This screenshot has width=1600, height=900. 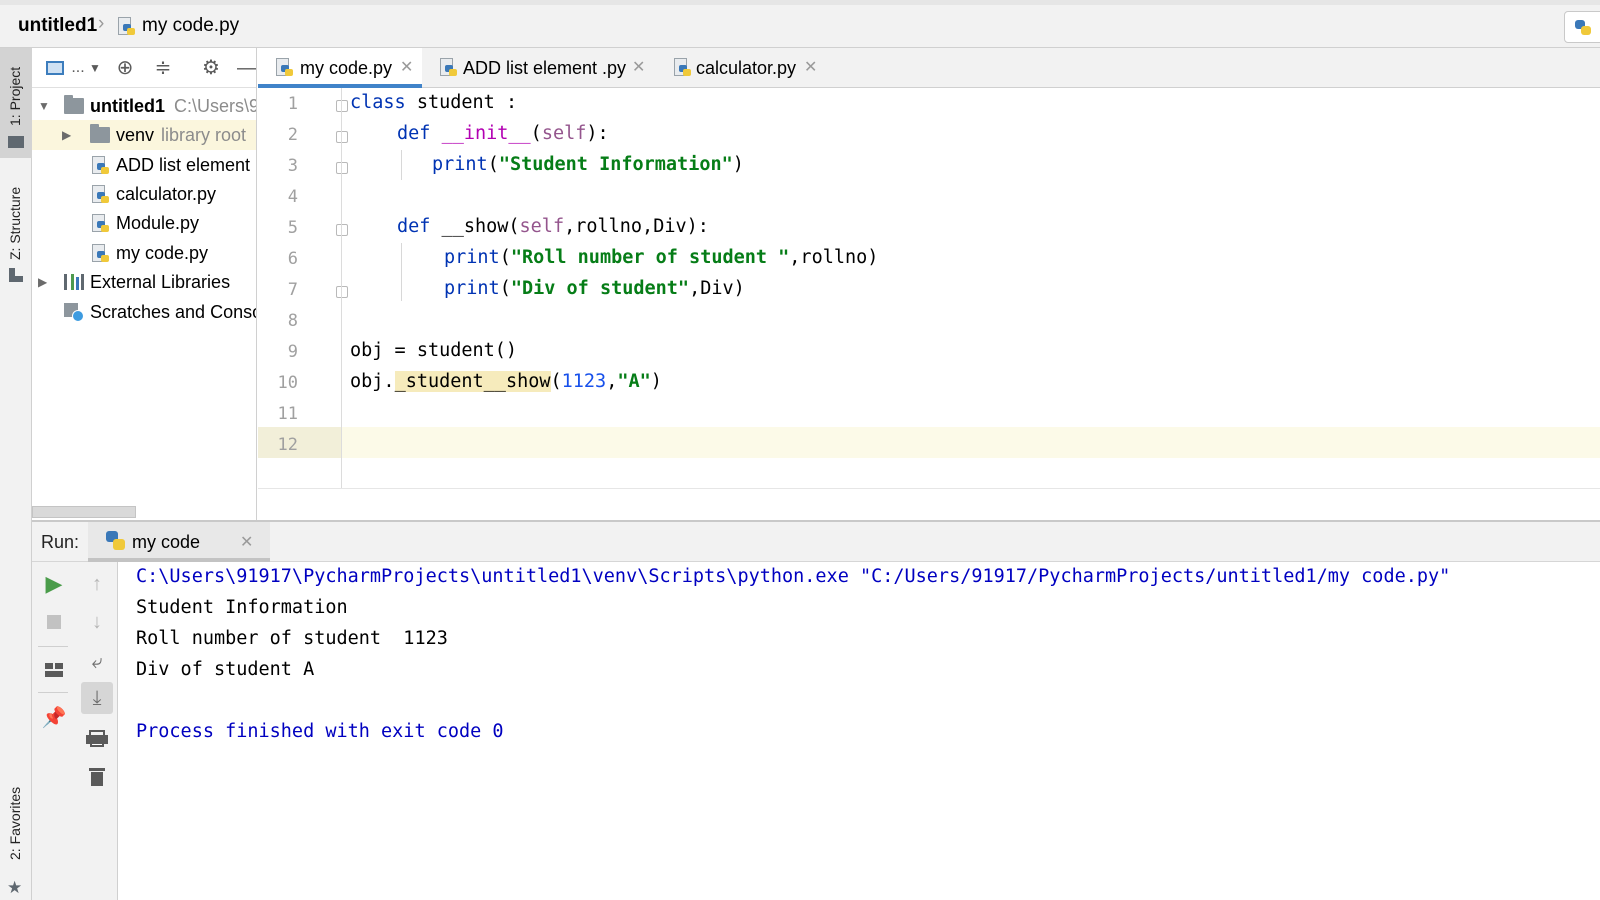 I want to click on scroll-to-end-icon: ⤓, so click(x=97, y=698).